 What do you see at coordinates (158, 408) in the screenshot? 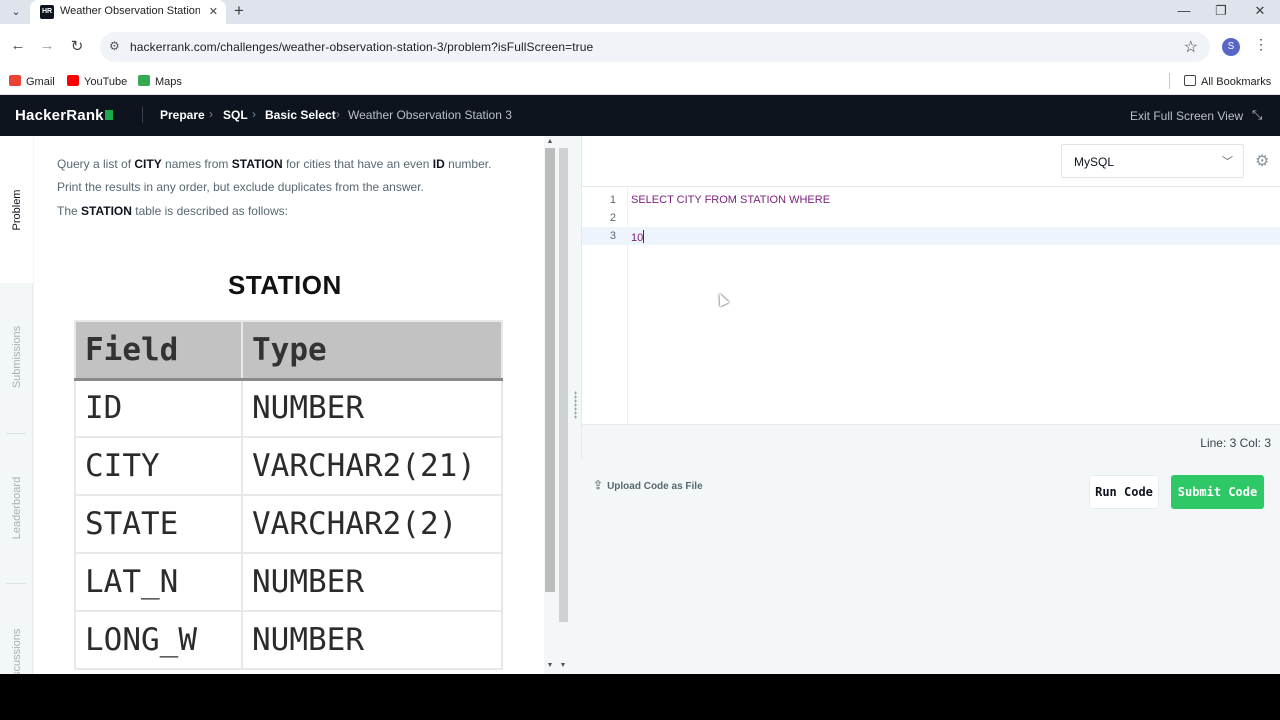
I see `field-cell: ID` at bounding box center [158, 408].